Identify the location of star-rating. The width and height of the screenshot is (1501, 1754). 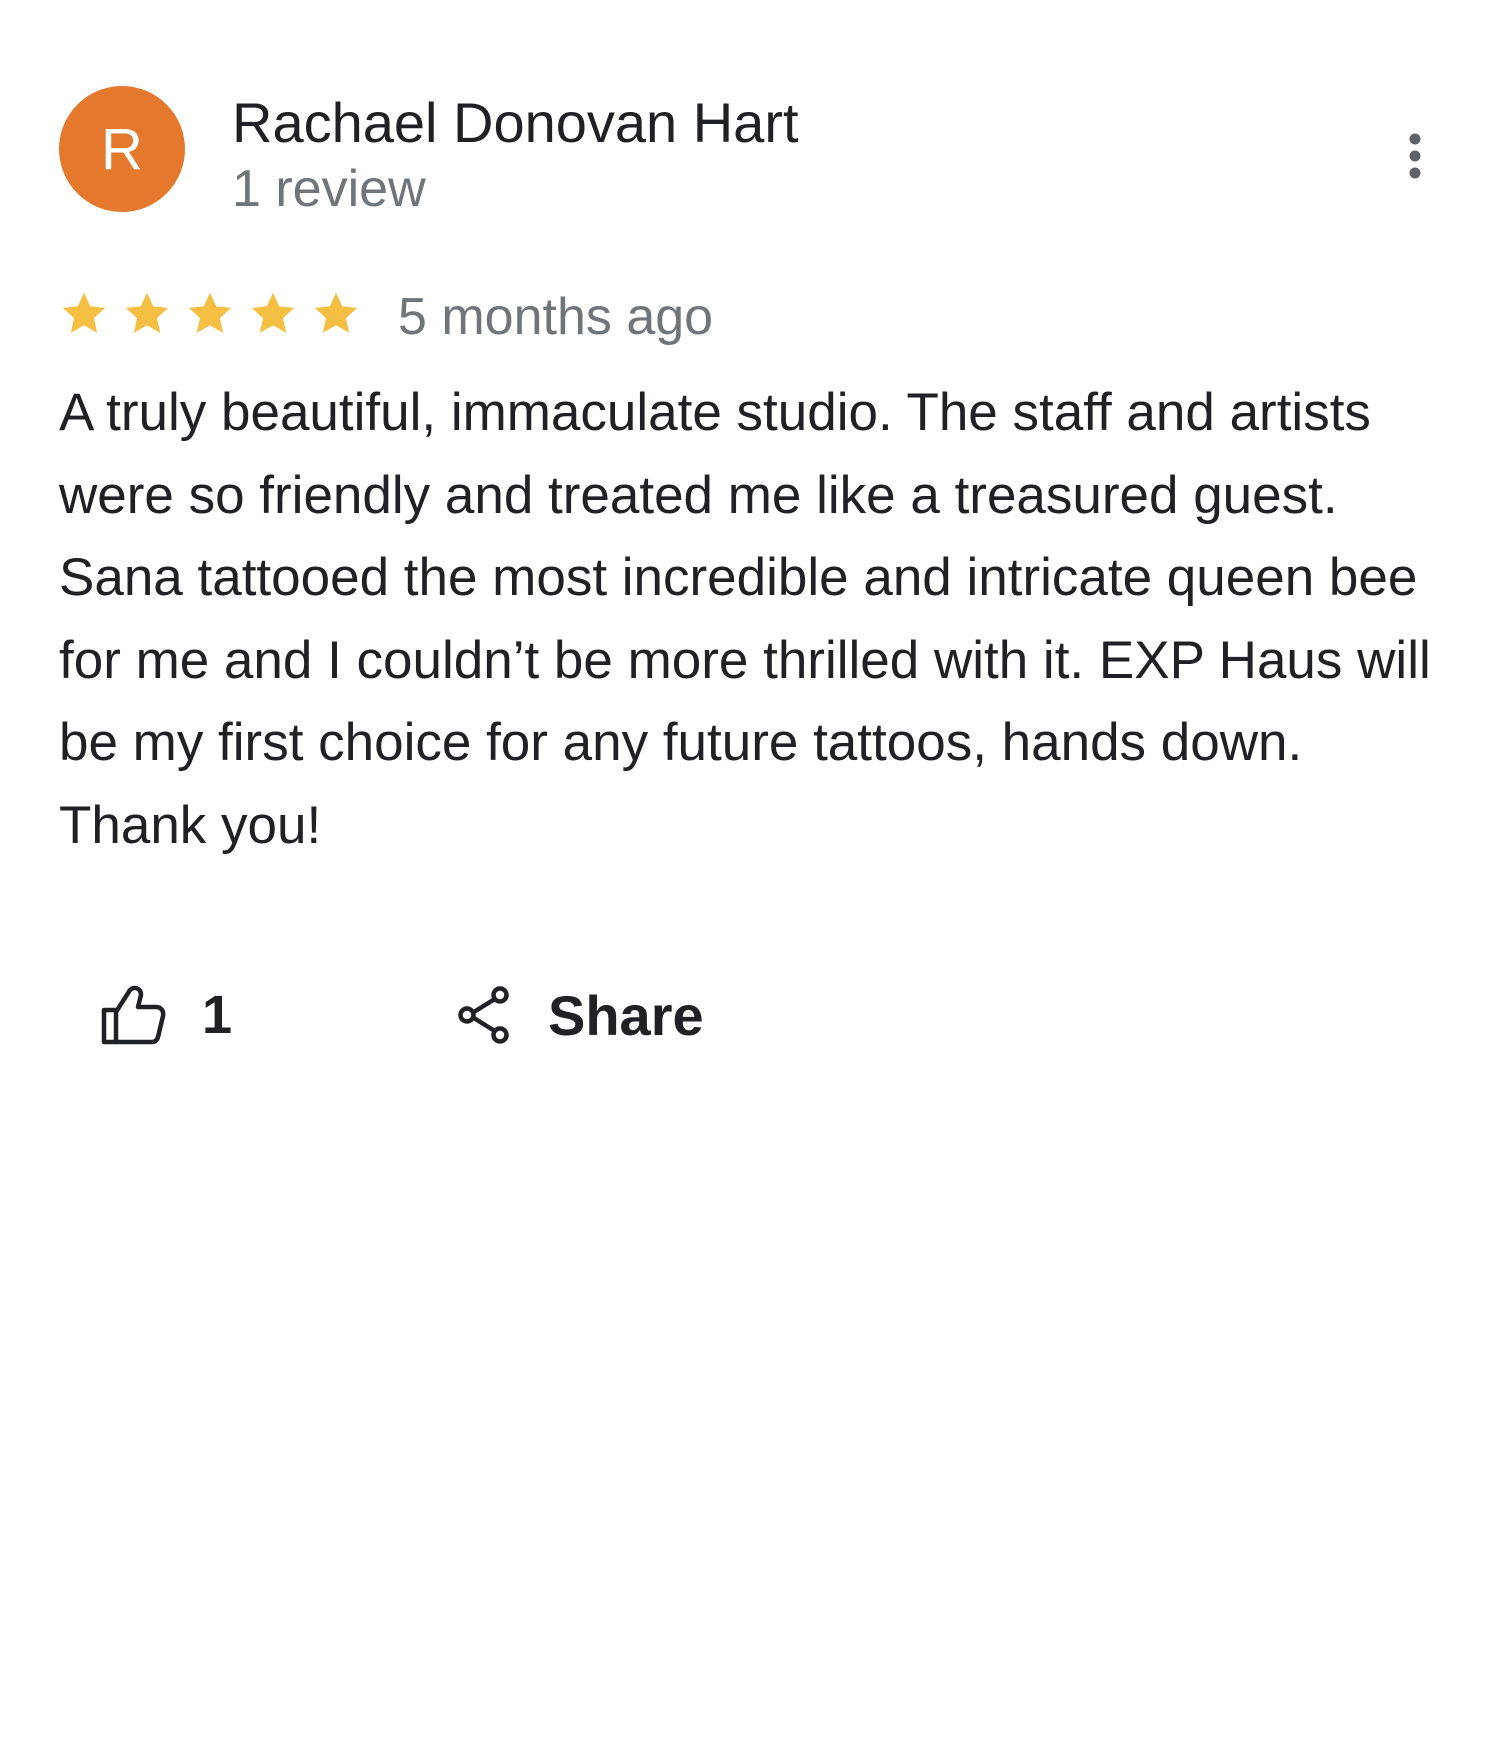
(210, 314).